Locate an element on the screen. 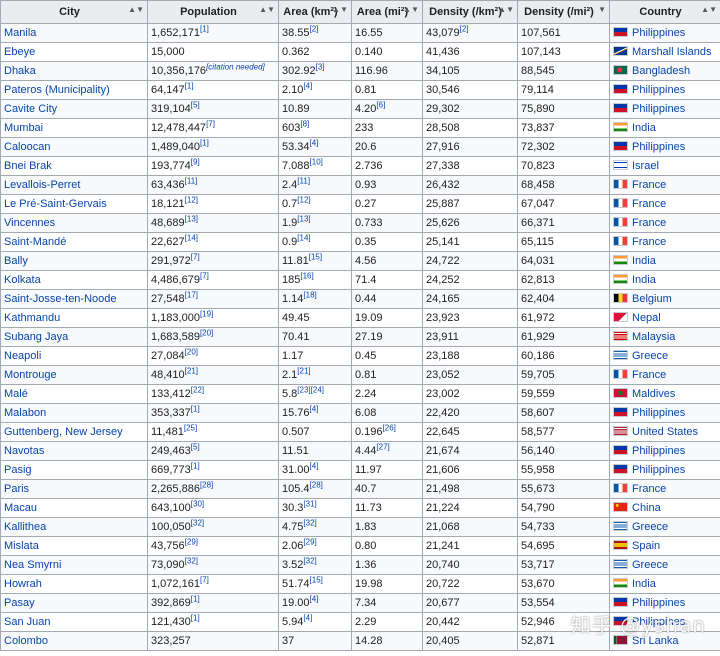 The image size is (720, 656). city-link: Kallithea is located at coordinates (25, 527).